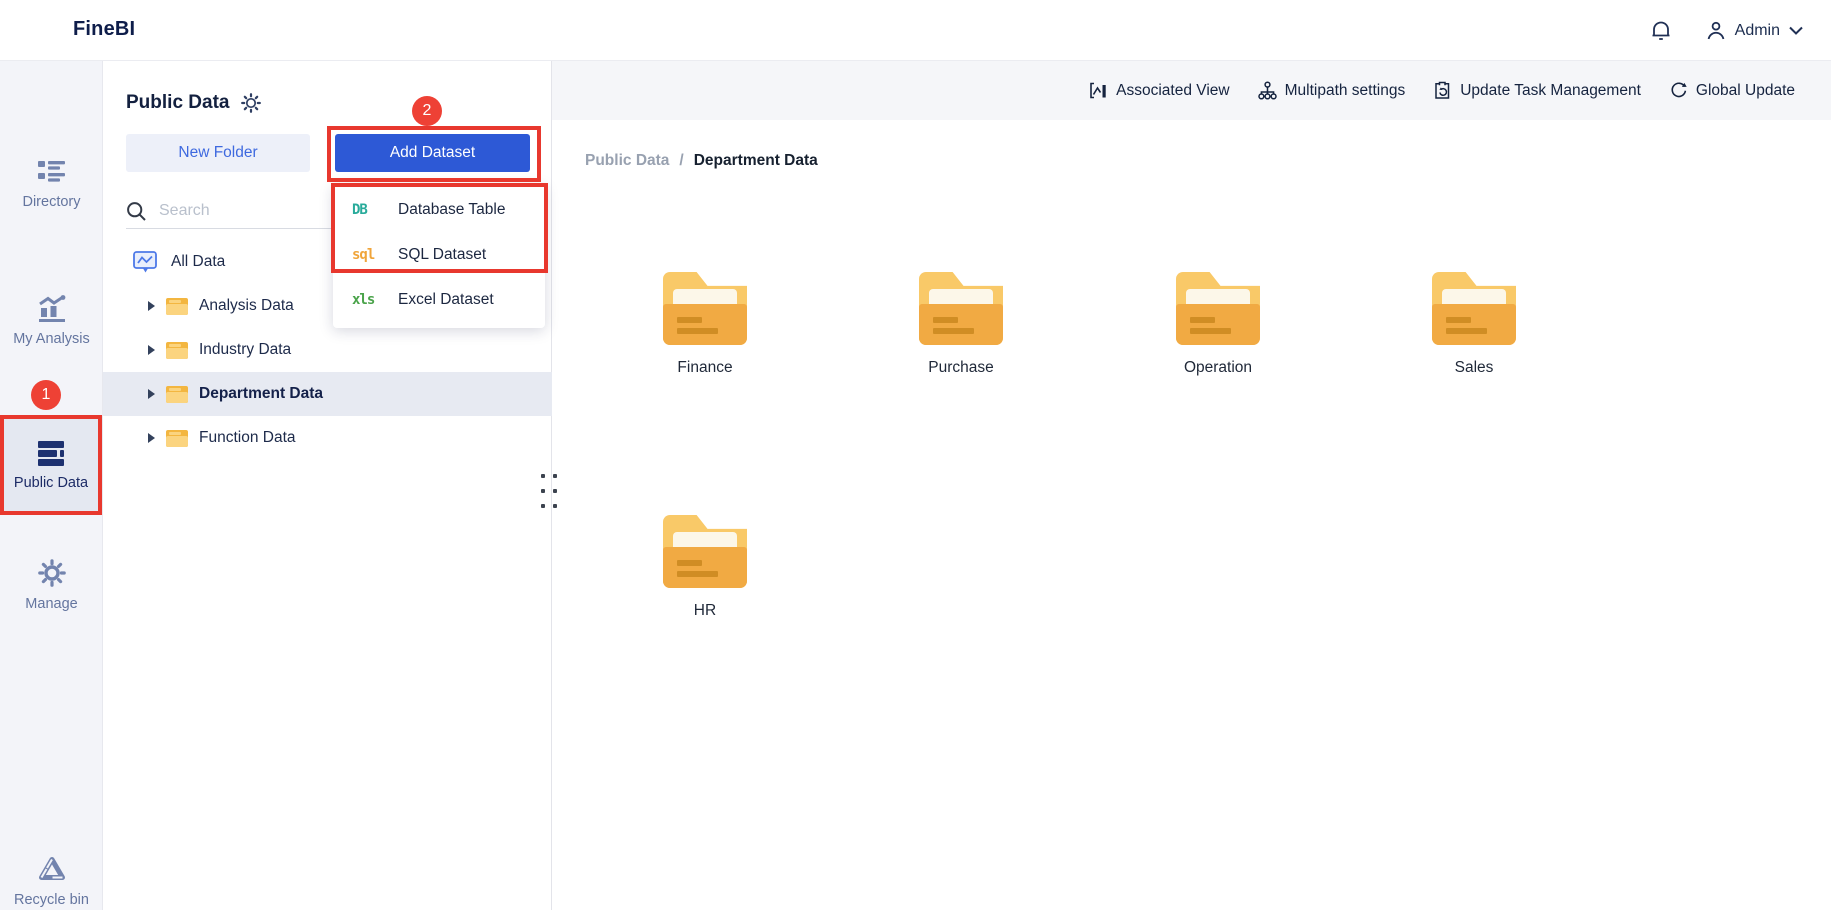  What do you see at coordinates (1715, 30) in the screenshot?
I see `person-icon` at bounding box center [1715, 30].